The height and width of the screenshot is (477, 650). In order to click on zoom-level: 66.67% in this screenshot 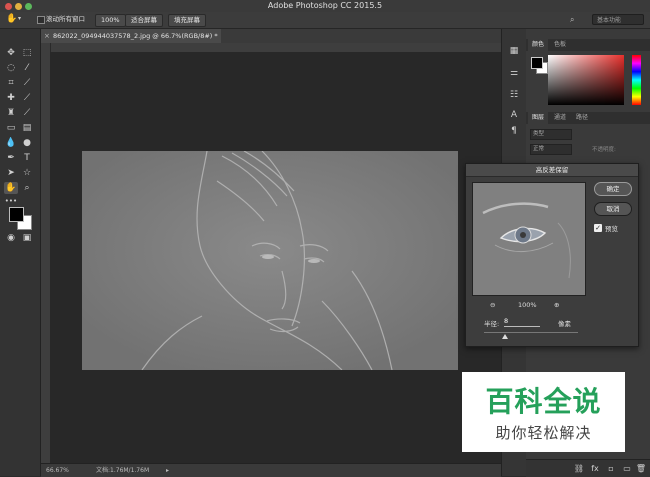, I will do `click(57, 470)`.